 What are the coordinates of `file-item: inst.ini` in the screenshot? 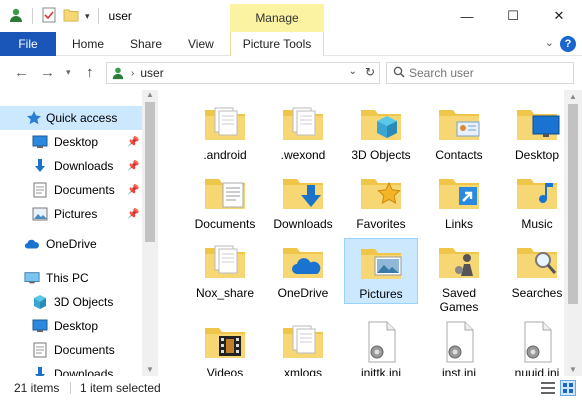 It's located at (459, 347).